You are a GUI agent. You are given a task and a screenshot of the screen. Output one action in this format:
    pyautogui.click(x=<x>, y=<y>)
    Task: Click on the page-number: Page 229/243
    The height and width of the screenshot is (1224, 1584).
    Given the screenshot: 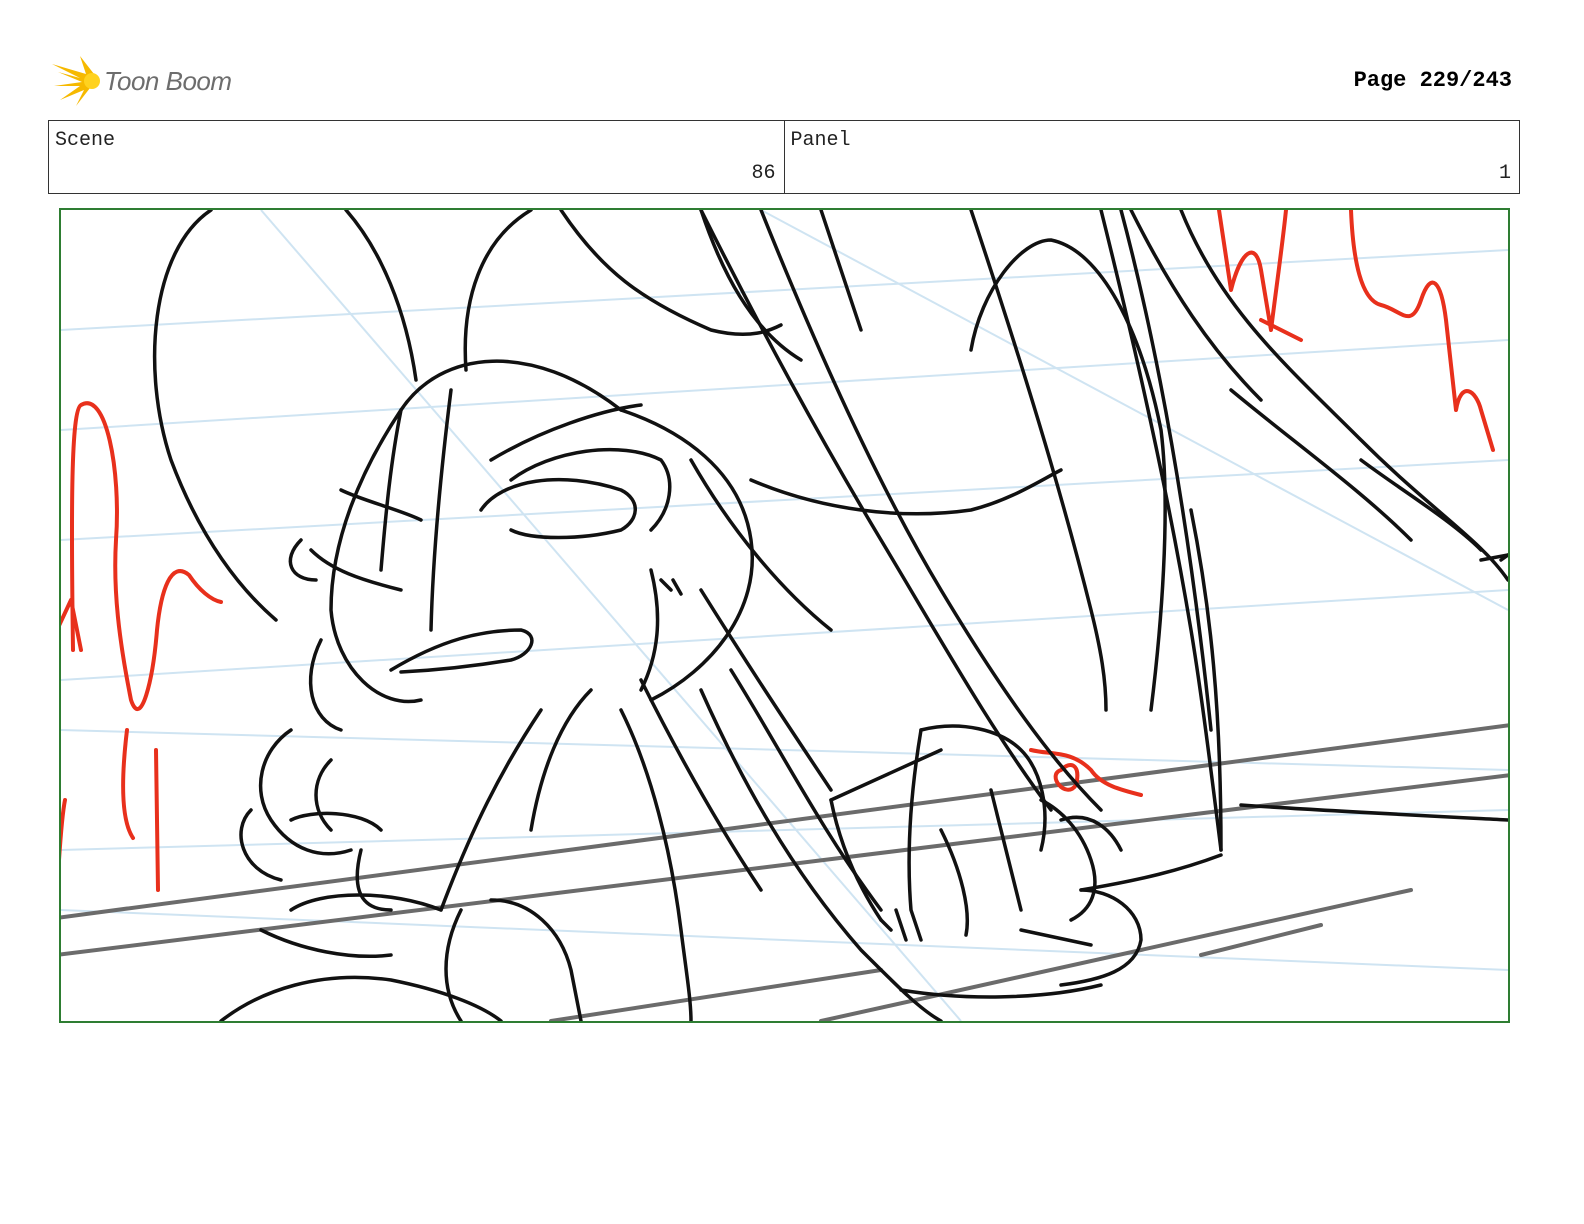 What is the action you would take?
    pyautogui.click(x=1432, y=80)
    